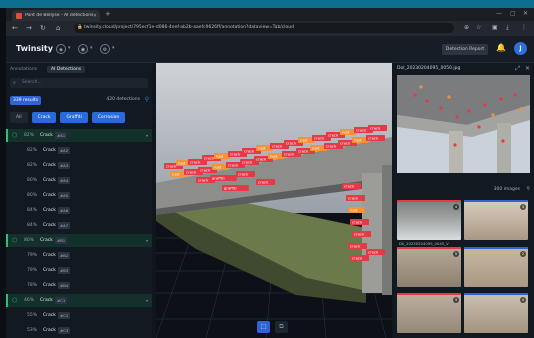 This screenshot has height=338, width=534. What do you see at coordinates (105, 49) in the screenshot?
I see `settings-icon: ⚙` at bounding box center [105, 49].